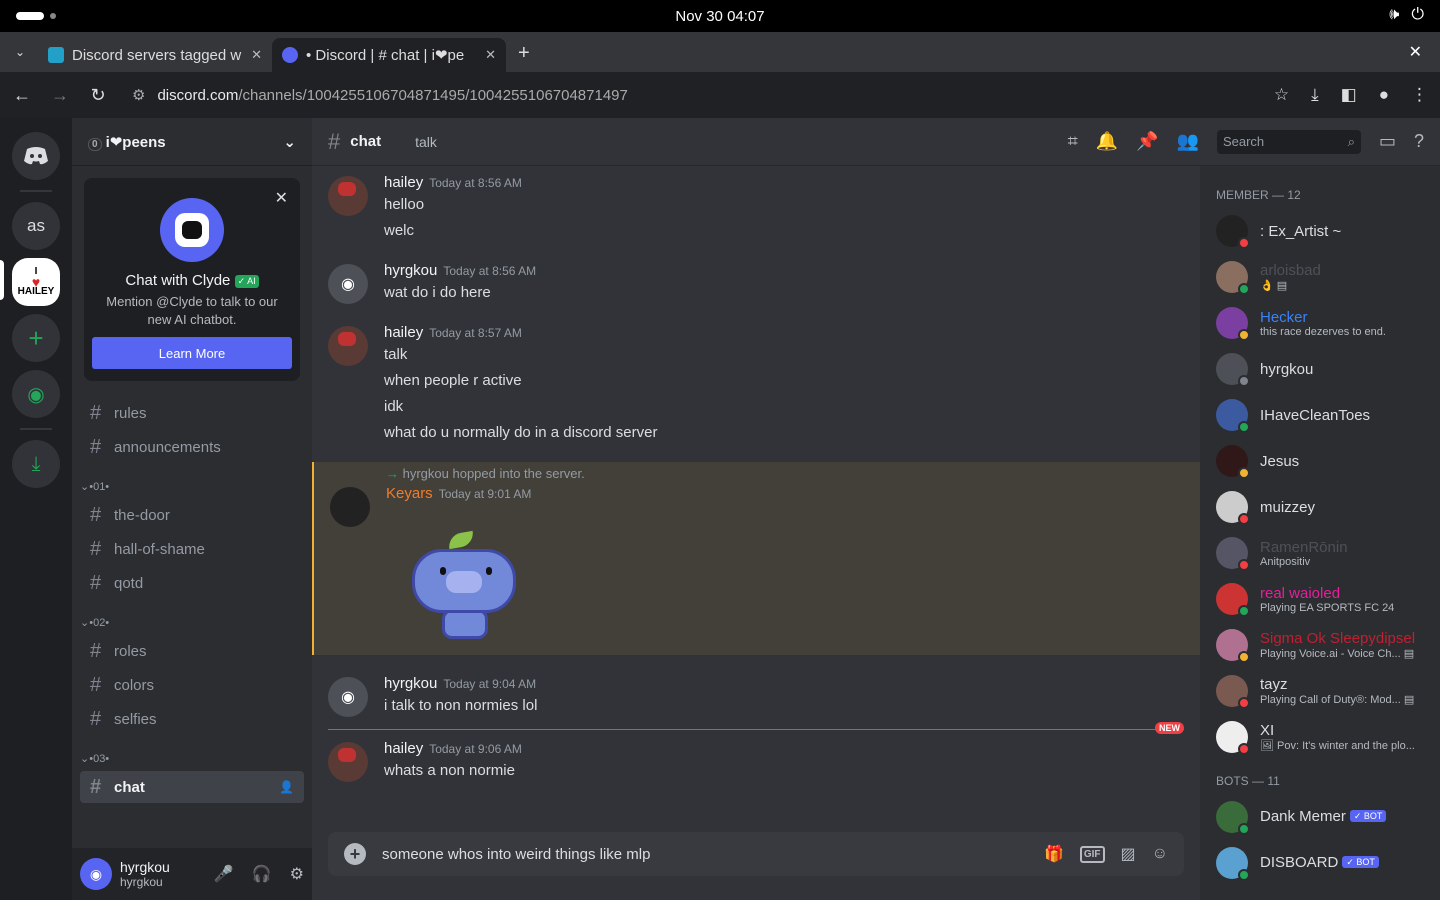  I want to click on channel-announcements: # announcements, so click(192, 447).